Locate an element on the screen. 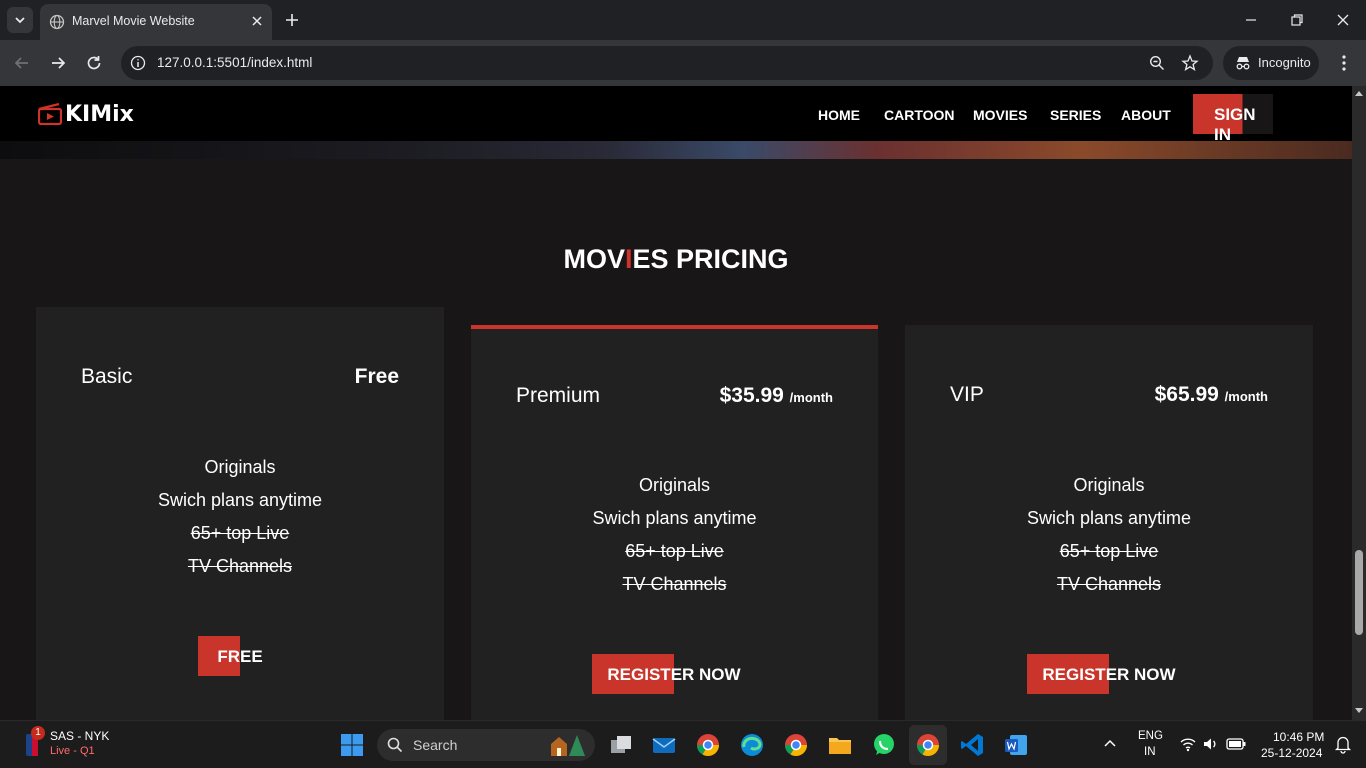  sign-in-label: SIGN IN is located at coordinates (1235, 124).